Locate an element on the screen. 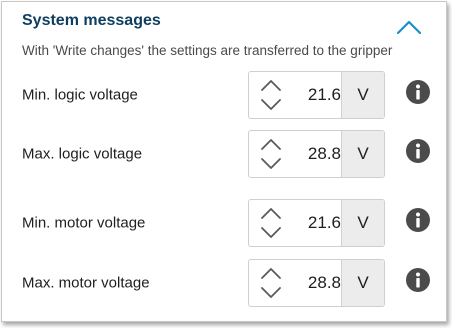  panel-header: System messages is located at coordinates (229, 24).